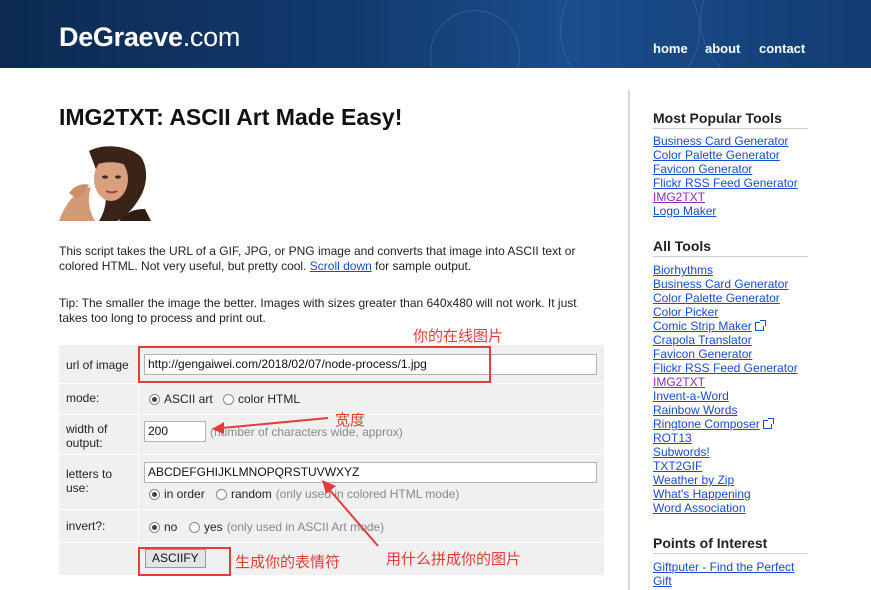  I want to click on popular-business-card-generator-link: Business Card Generator, so click(720, 141).